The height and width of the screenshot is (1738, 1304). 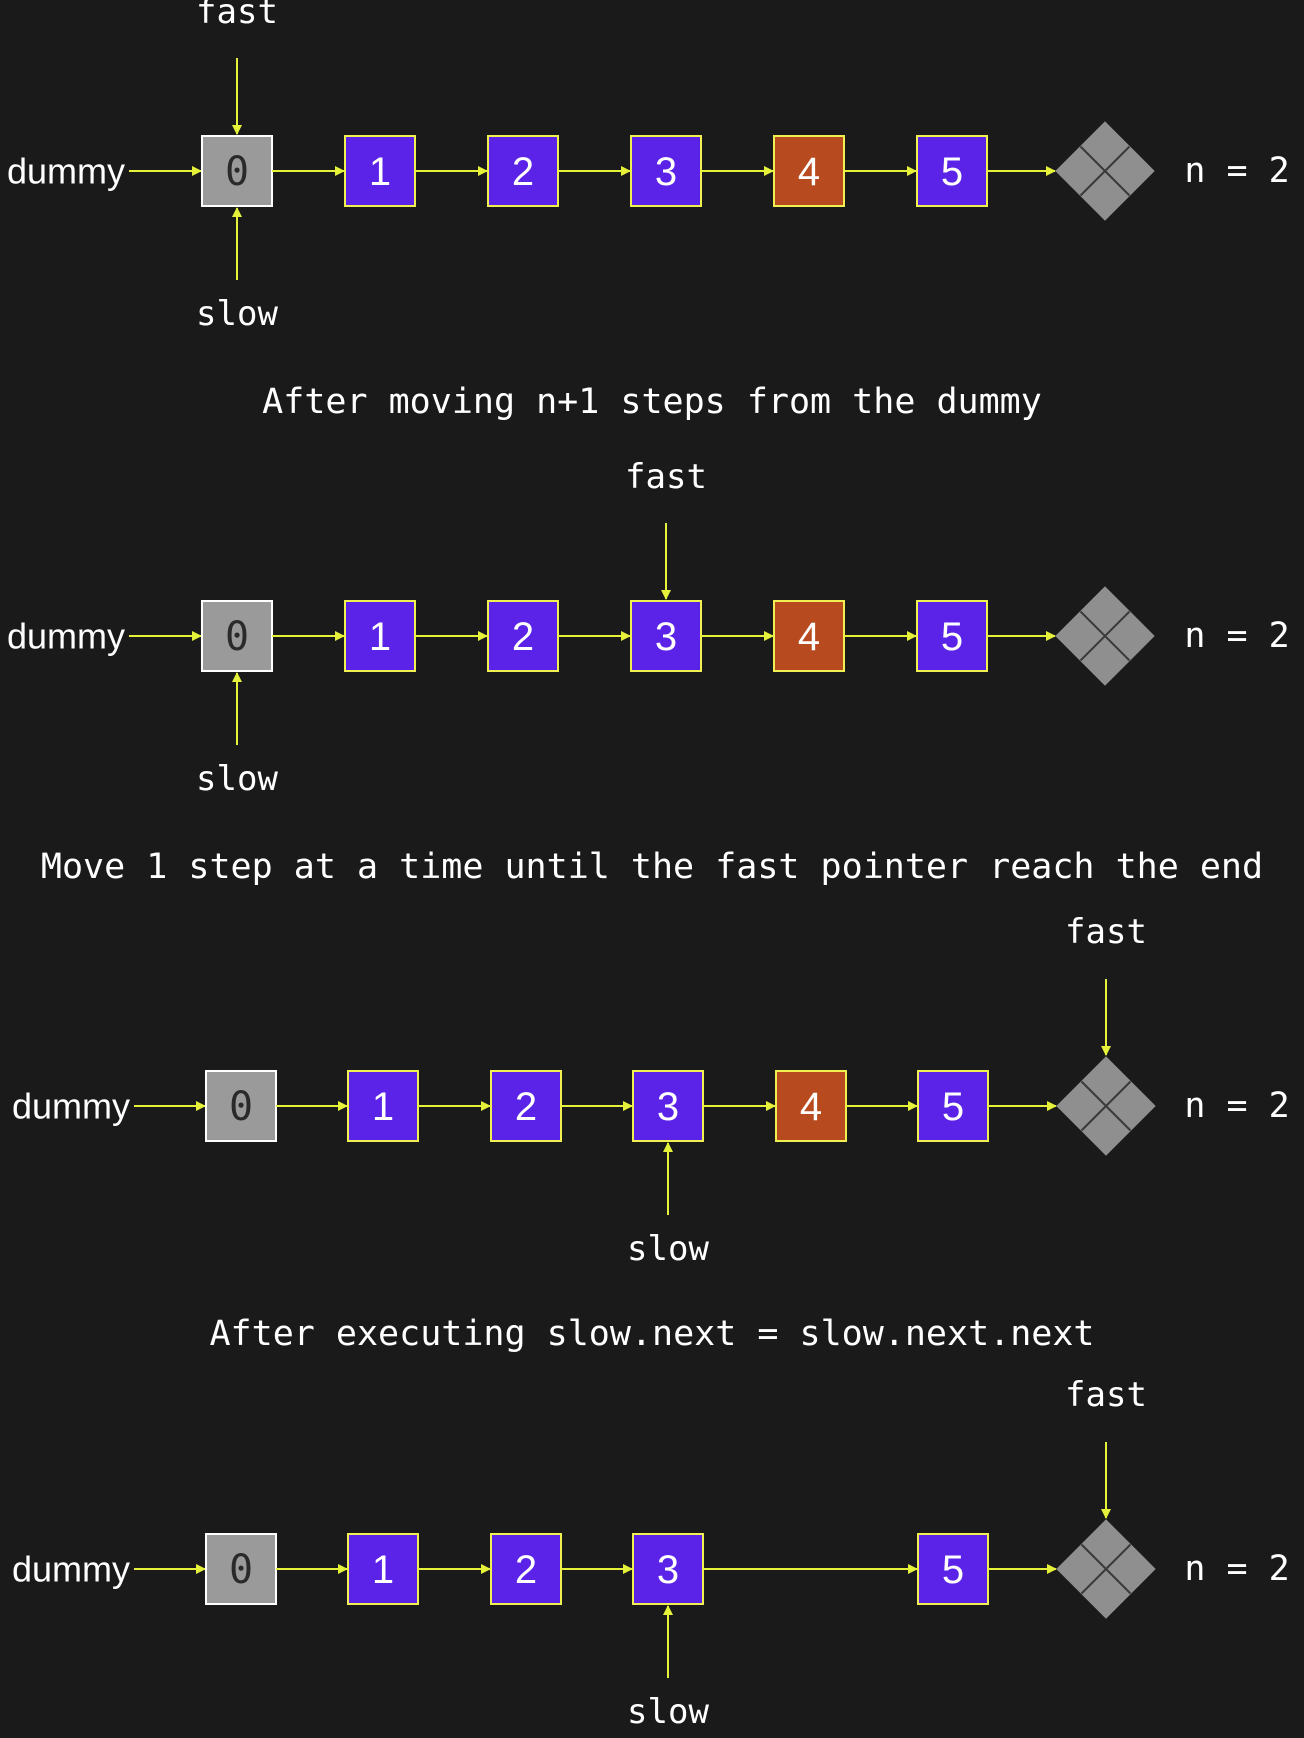 What do you see at coordinates (652, 402) in the screenshot?
I see `caption-after-n-plus-1: After moving n+1 steps from the dummy` at bounding box center [652, 402].